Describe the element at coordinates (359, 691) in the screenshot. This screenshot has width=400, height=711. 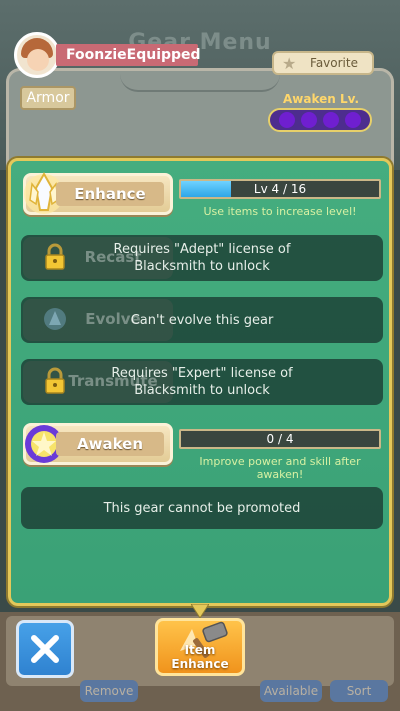
I see `tab-sort: Sort` at that location.